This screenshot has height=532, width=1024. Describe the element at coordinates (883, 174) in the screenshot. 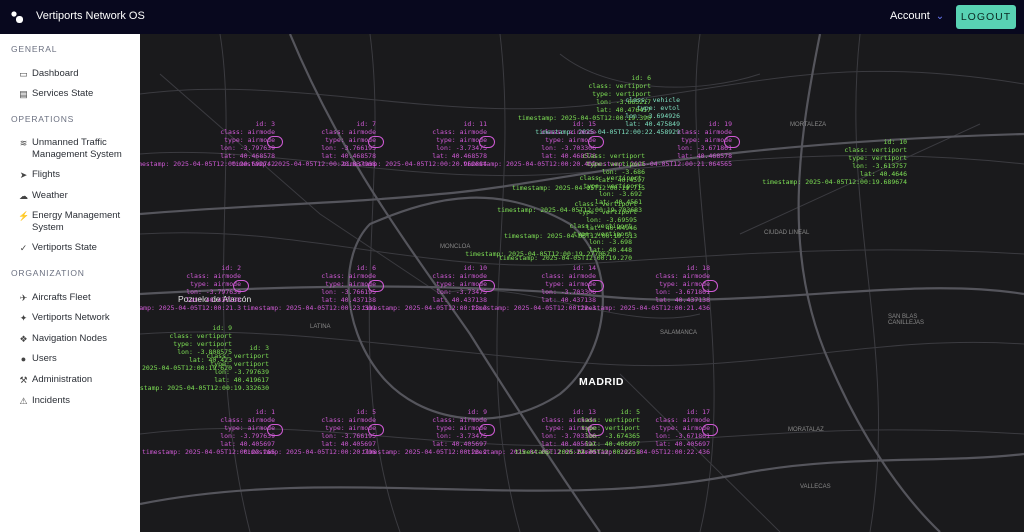

I see `overlay-line: lat: 40.4646` at that location.